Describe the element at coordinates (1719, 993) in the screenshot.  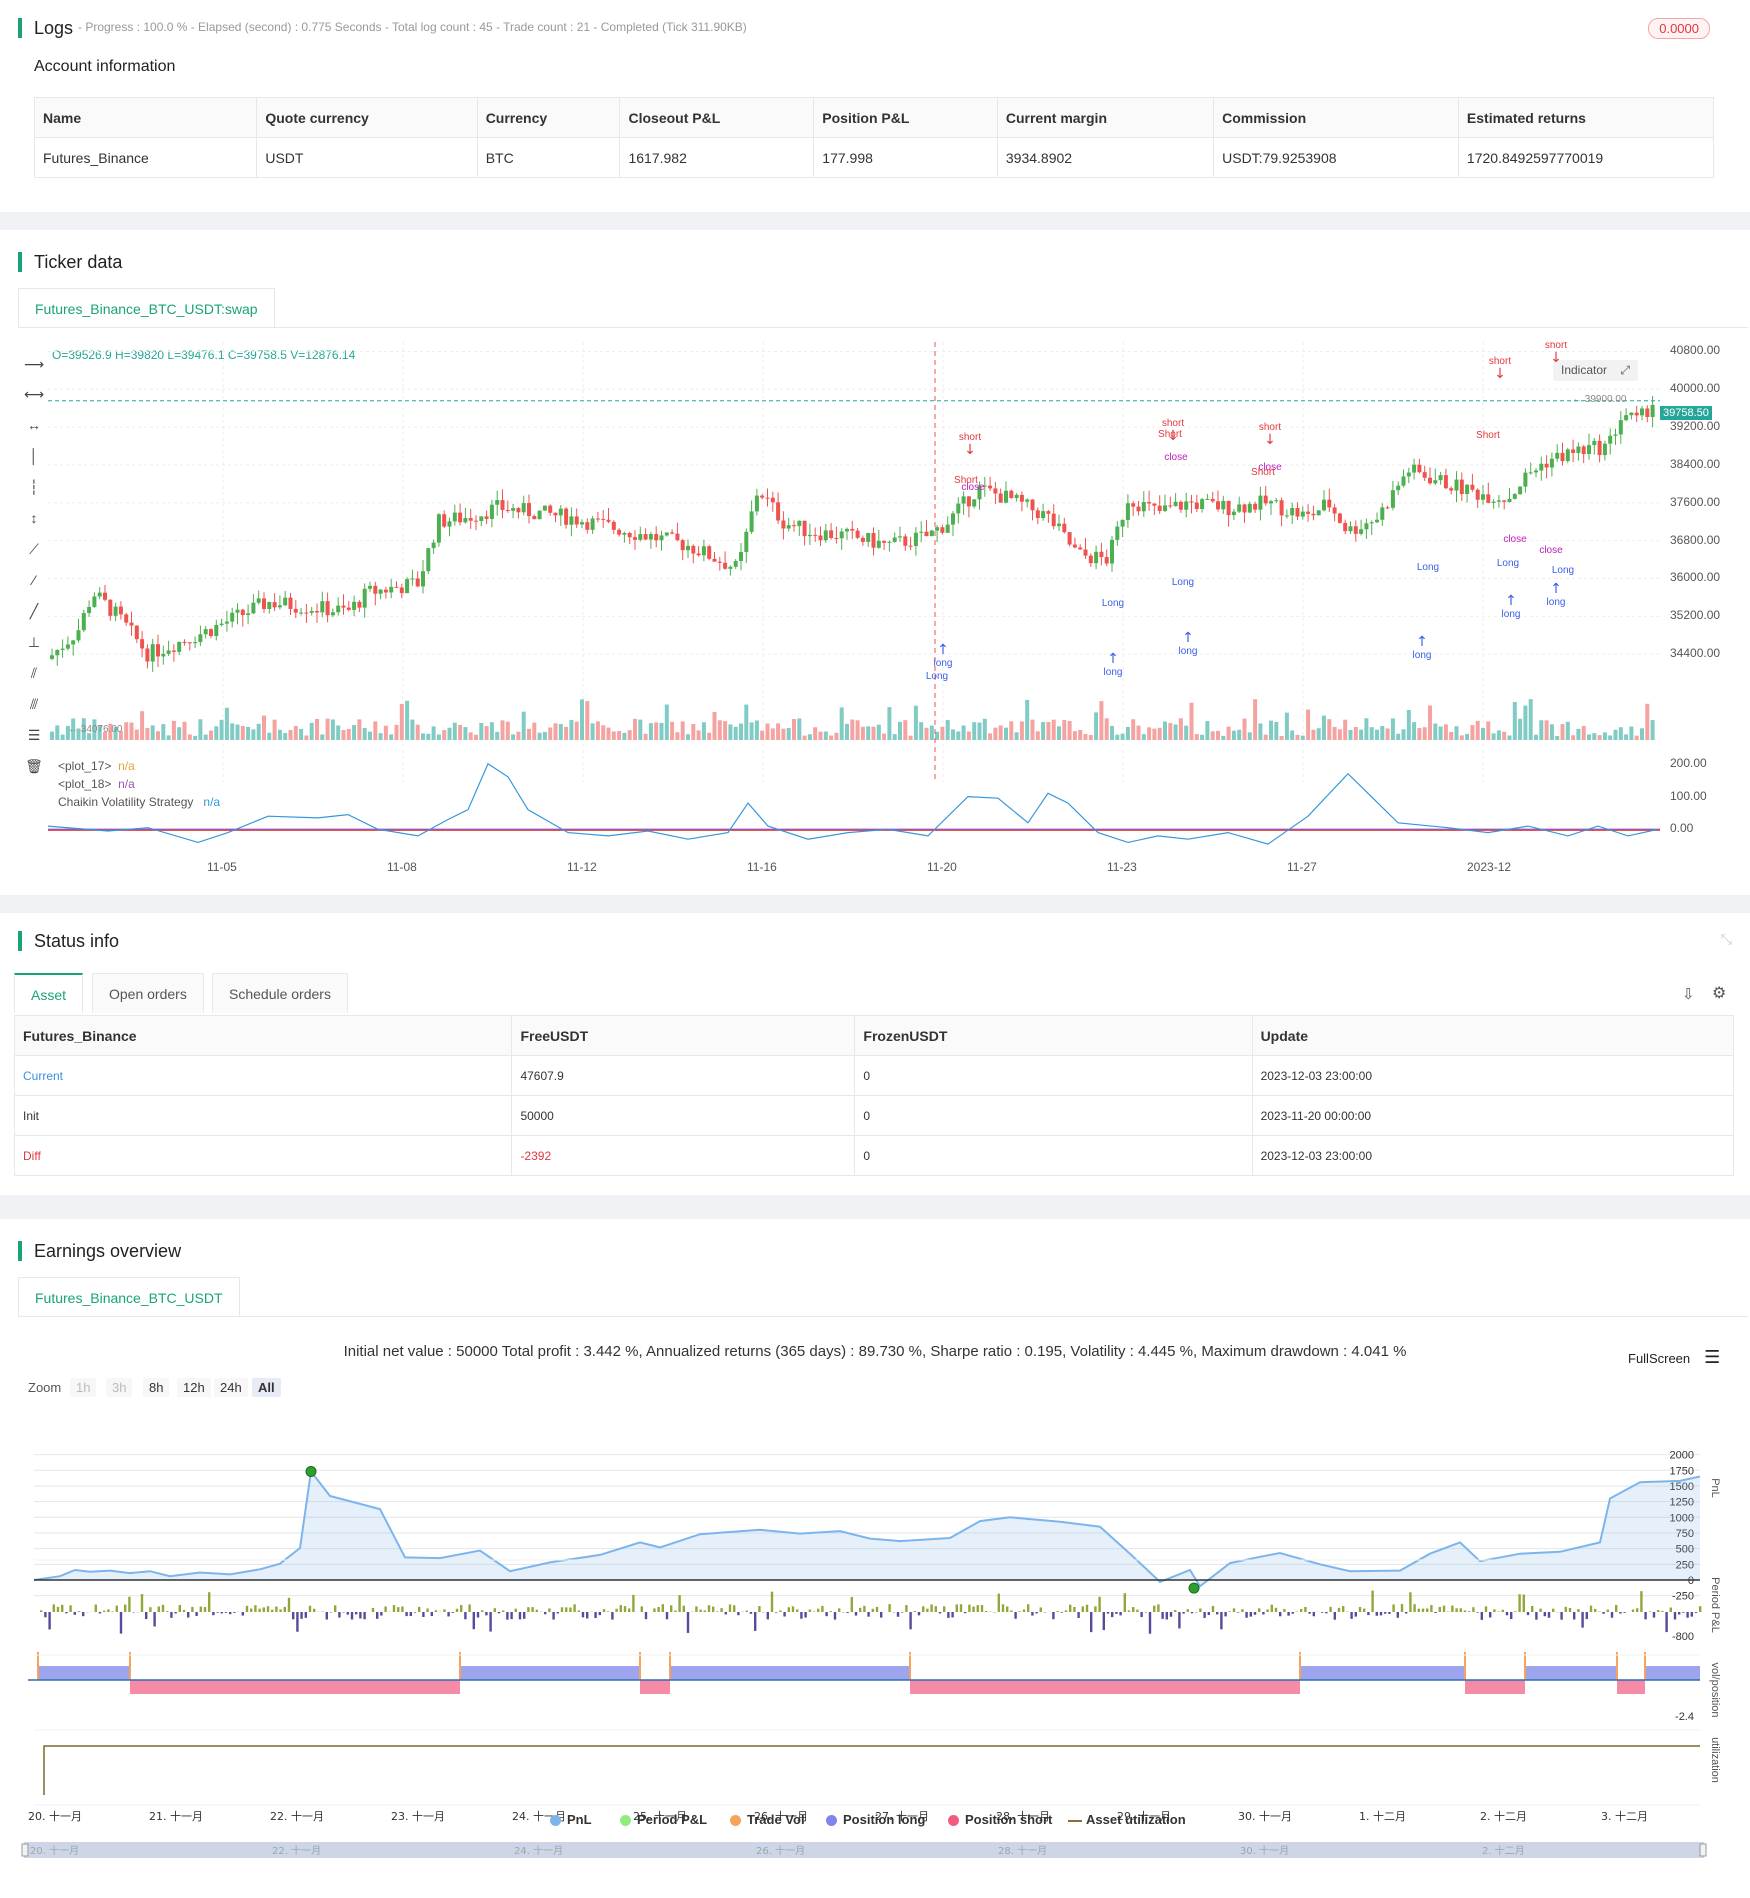
I see `settings-icon: ⚙` at that location.